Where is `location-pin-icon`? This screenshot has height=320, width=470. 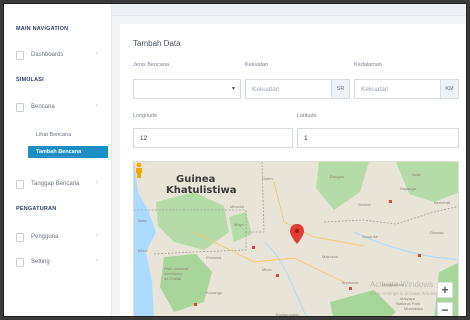 location-pin-icon is located at coordinates (297, 234).